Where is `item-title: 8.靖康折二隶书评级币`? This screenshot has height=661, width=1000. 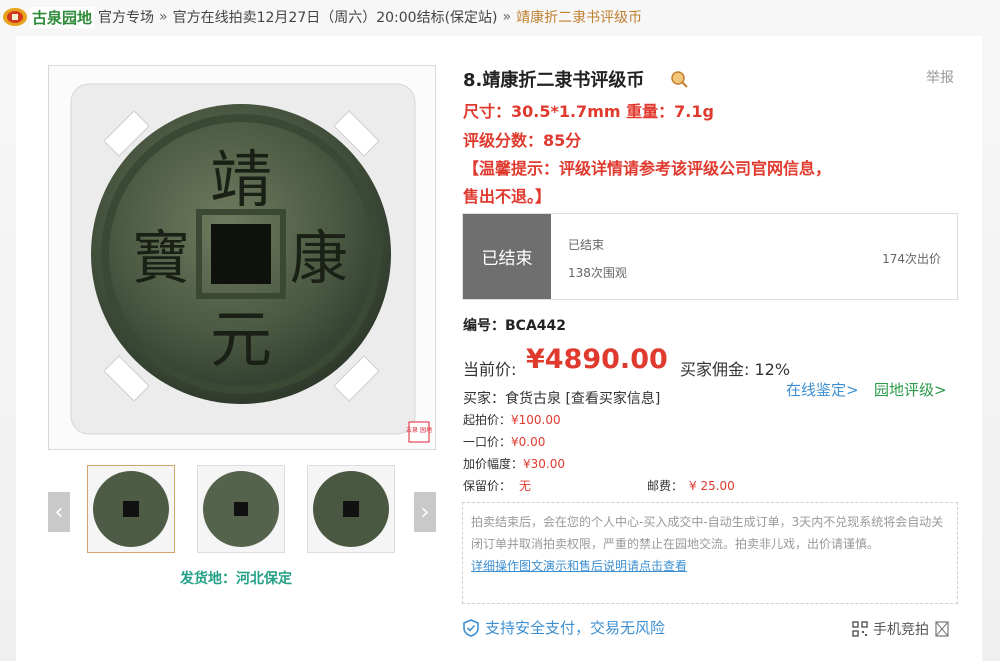
item-title: 8.靖康折二隶书评级币 is located at coordinates (554, 80).